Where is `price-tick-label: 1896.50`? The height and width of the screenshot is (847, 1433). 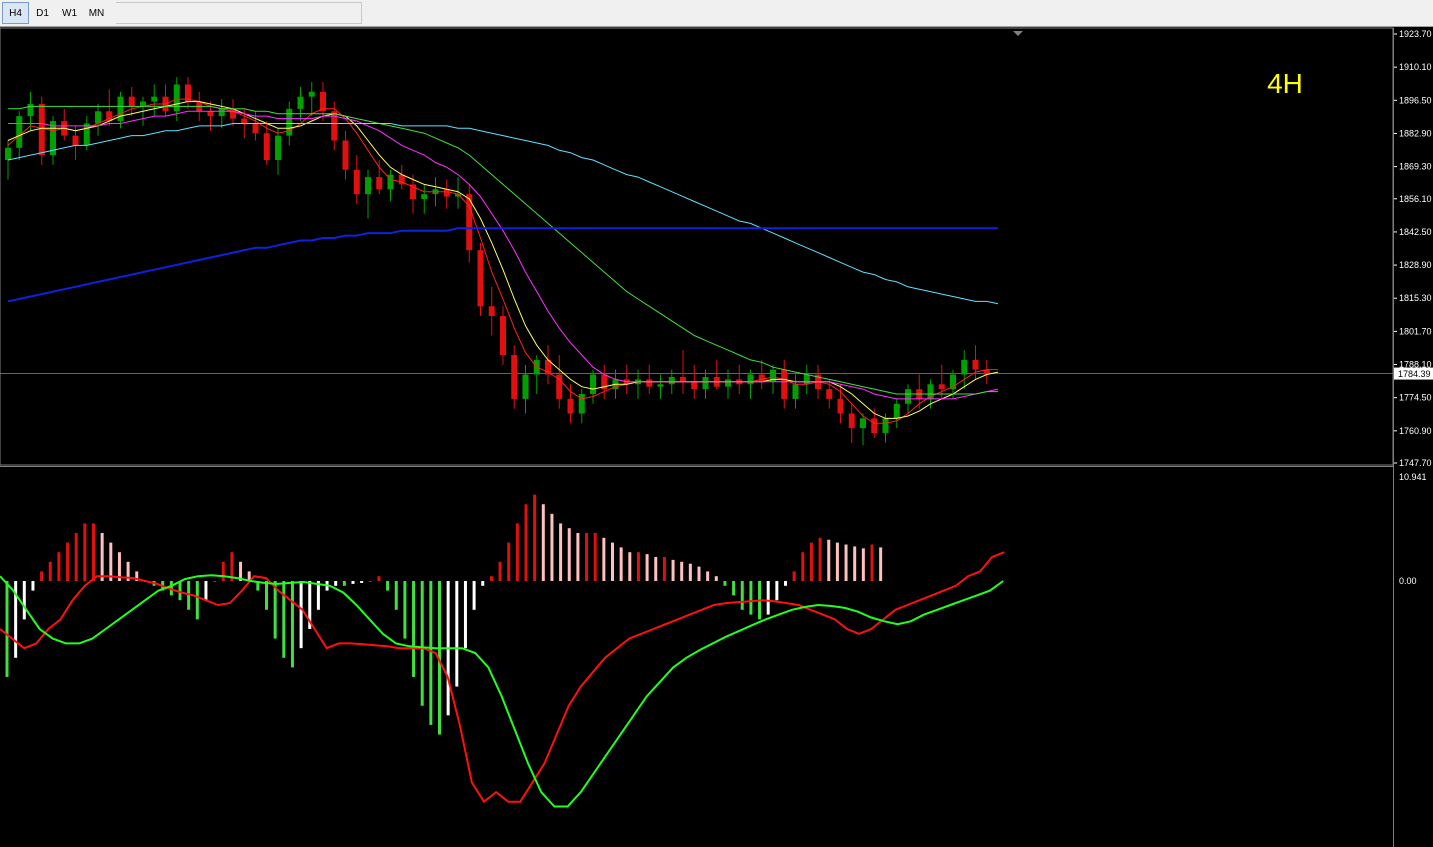 price-tick-label: 1896.50 is located at coordinates (1415, 100).